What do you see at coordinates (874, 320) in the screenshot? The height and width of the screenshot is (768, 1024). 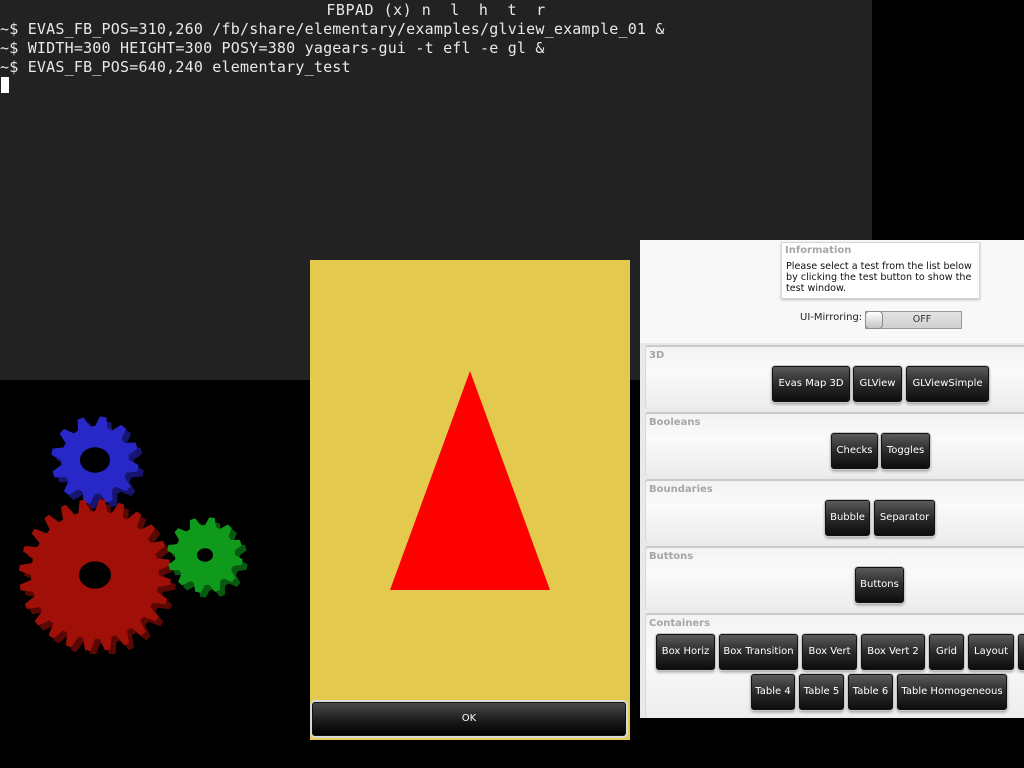 I see `toggle-knob` at bounding box center [874, 320].